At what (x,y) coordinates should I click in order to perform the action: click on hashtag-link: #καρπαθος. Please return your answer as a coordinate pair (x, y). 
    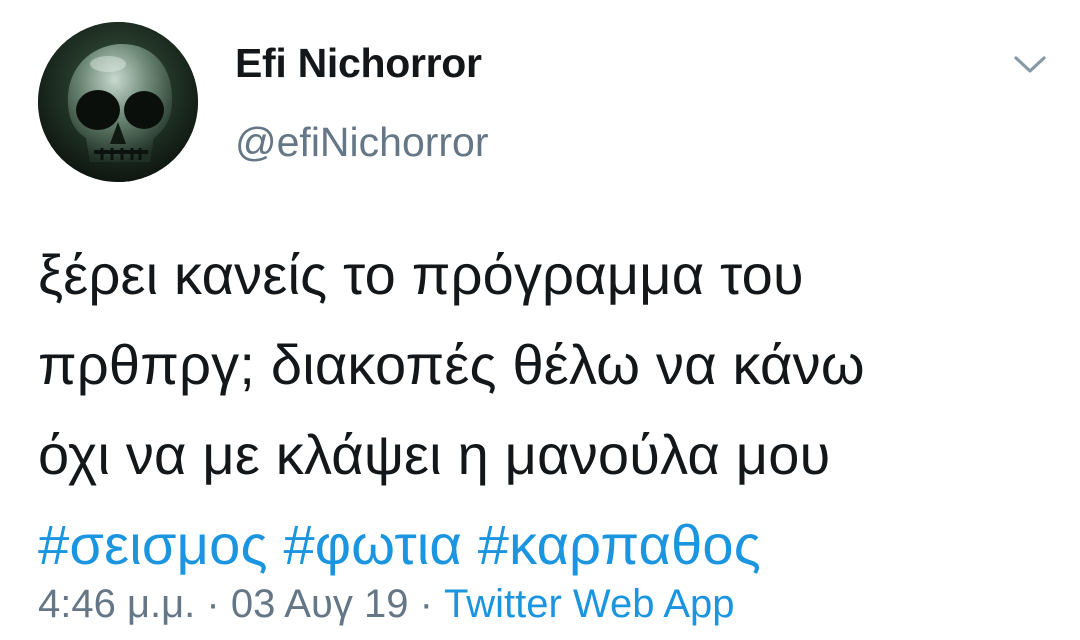
    Looking at the image, I should click on (619, 544).